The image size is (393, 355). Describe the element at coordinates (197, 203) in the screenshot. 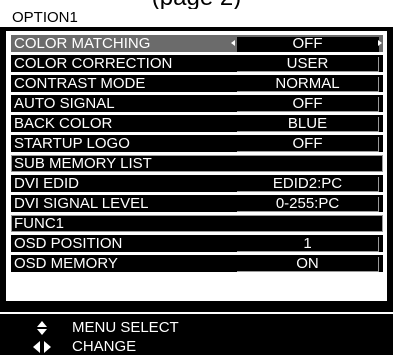

I see `menu-item-dvi-signal-level: DVI SIGNAL LEVEL 0-255:PC` at that location.